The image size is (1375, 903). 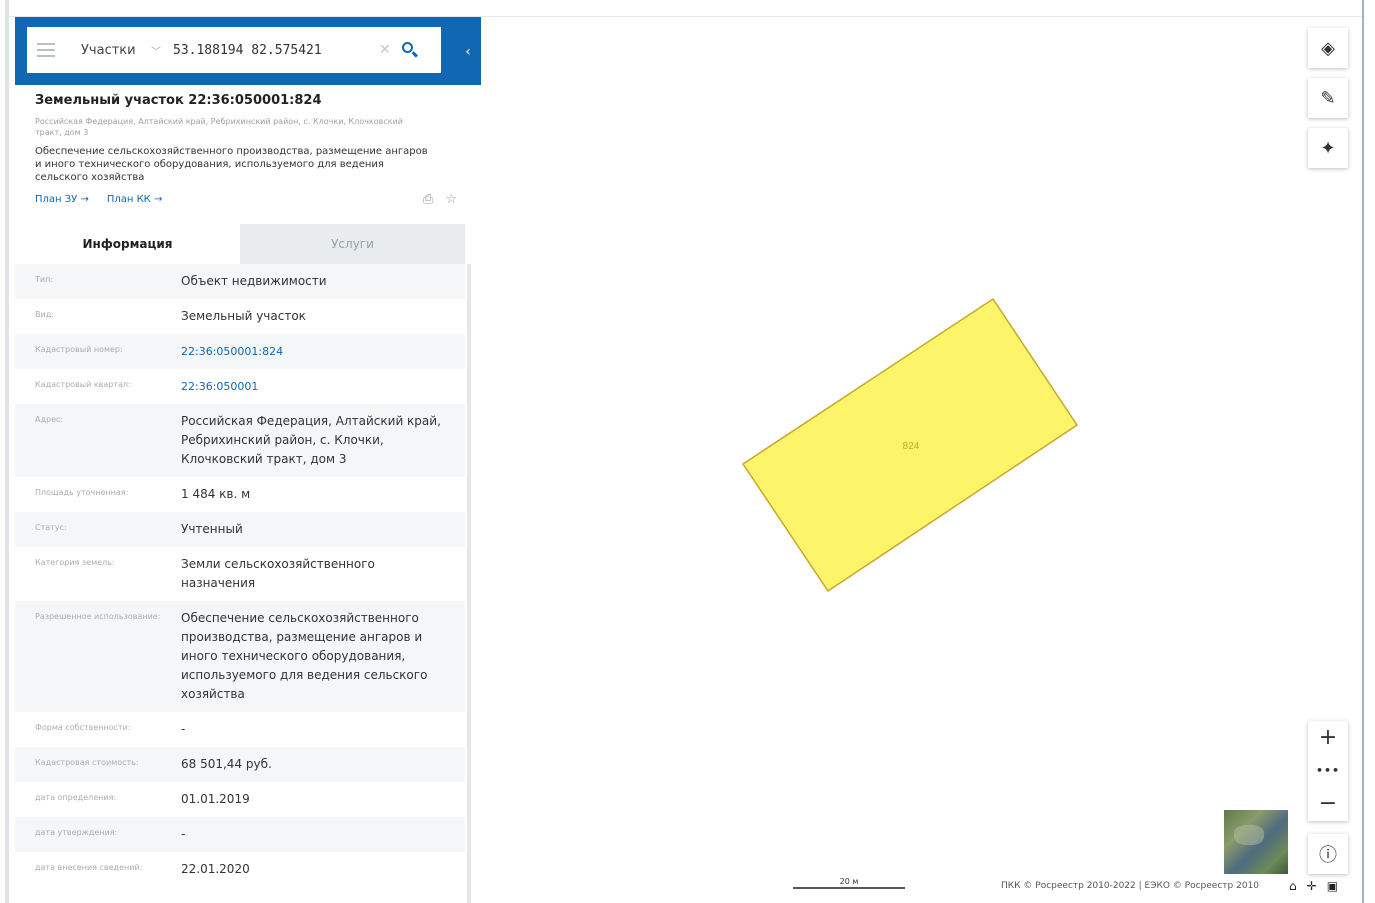 What do you see at coordinates (49, 419) in the screenshot?
I see `info-label: Адрес:` at bounding box center [49, 419].